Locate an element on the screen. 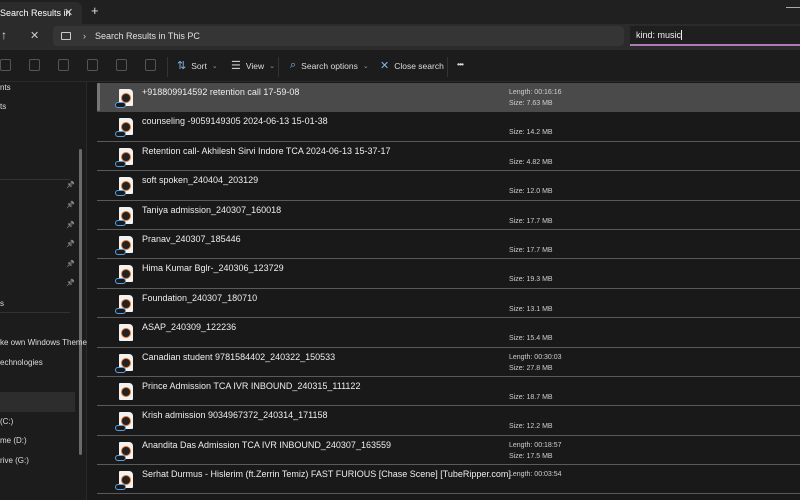 The width and height of the screenshot is (800, 500). new-tab-button: + is located at coordinates (95, 10).